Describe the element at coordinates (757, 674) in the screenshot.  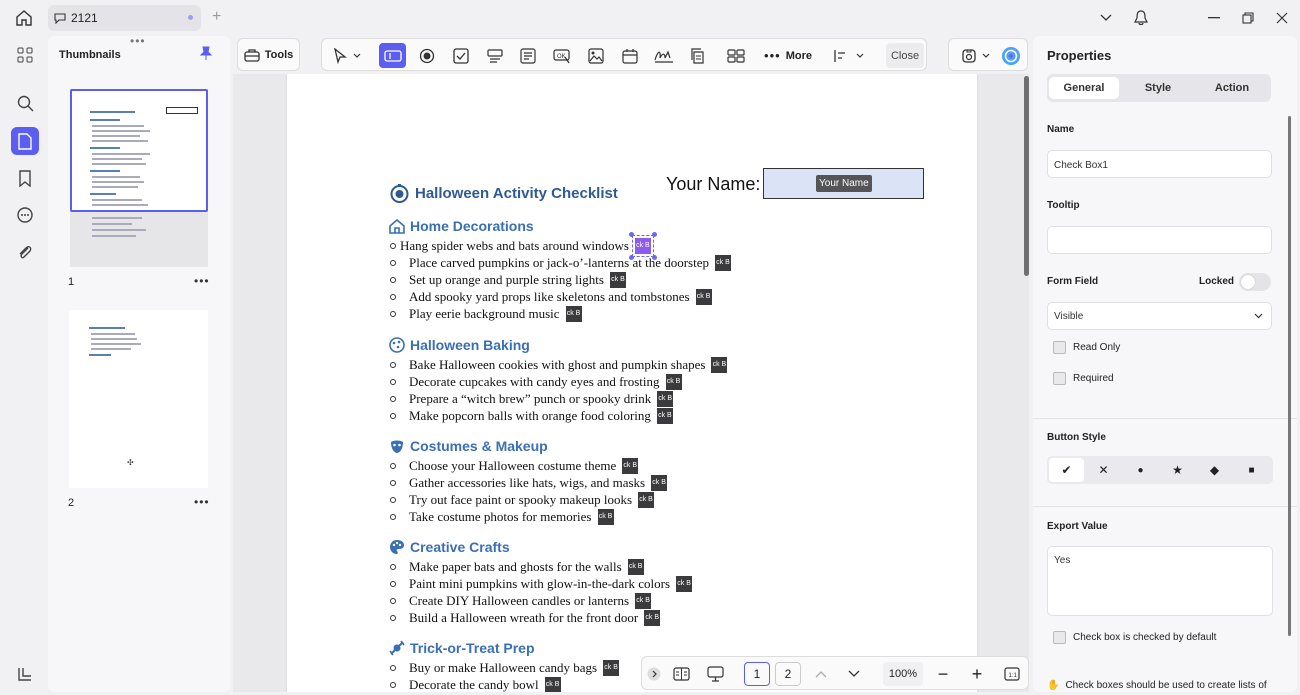
I see `page-1-button: 1` at that location.